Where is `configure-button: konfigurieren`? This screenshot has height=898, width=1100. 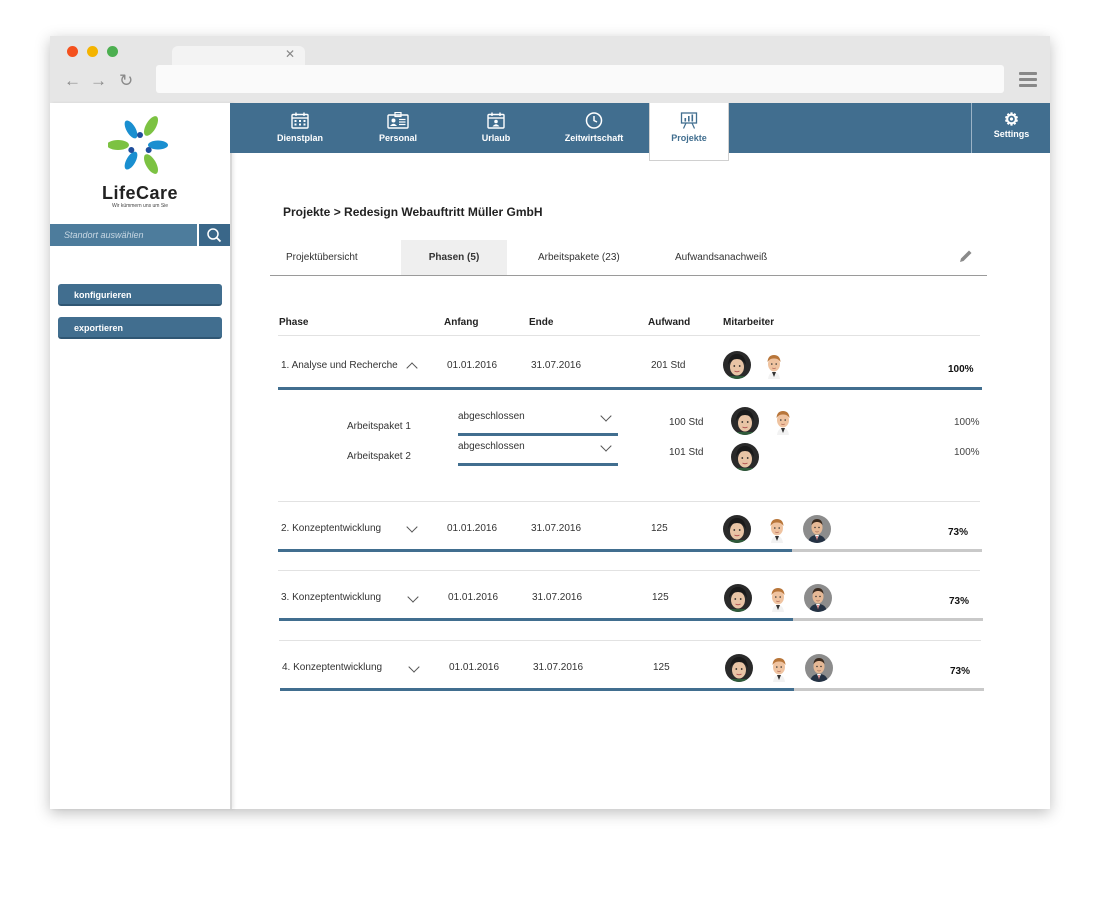 configure-button: konfigurieren is located at coordinates (140, 295).